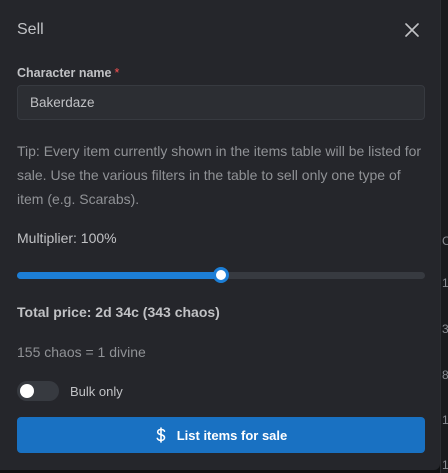  I want to click on multiplier-label: Multiplier: 100%, so click(67, 238).